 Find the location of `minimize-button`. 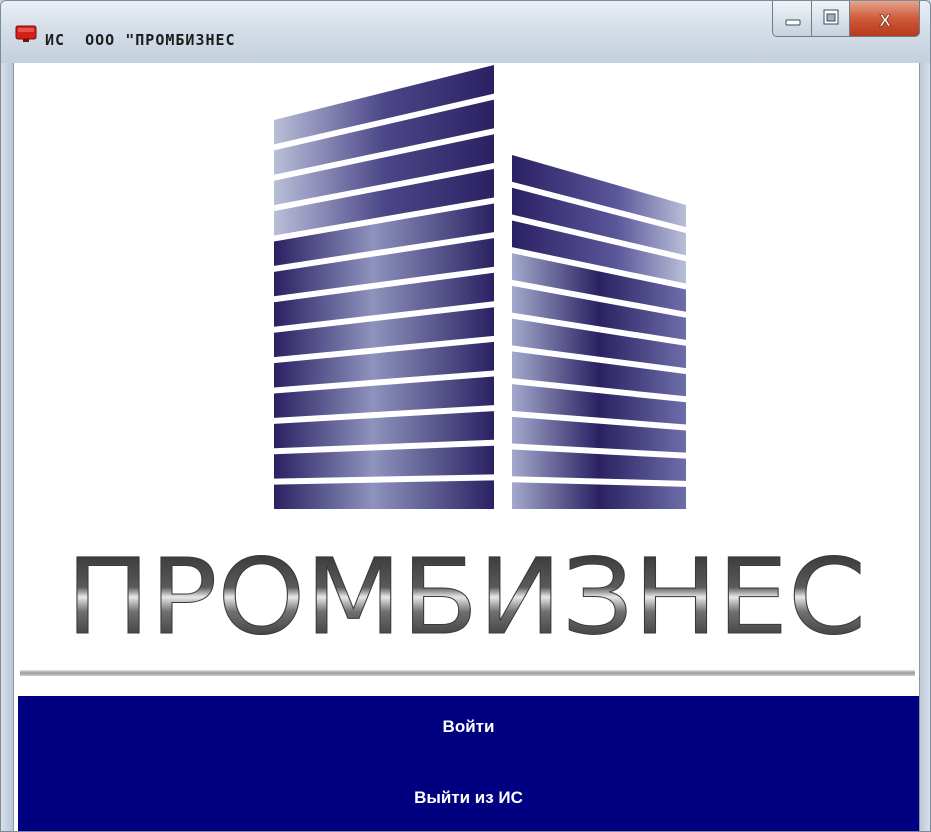

minimize-button is located at coordinates (792, 19).